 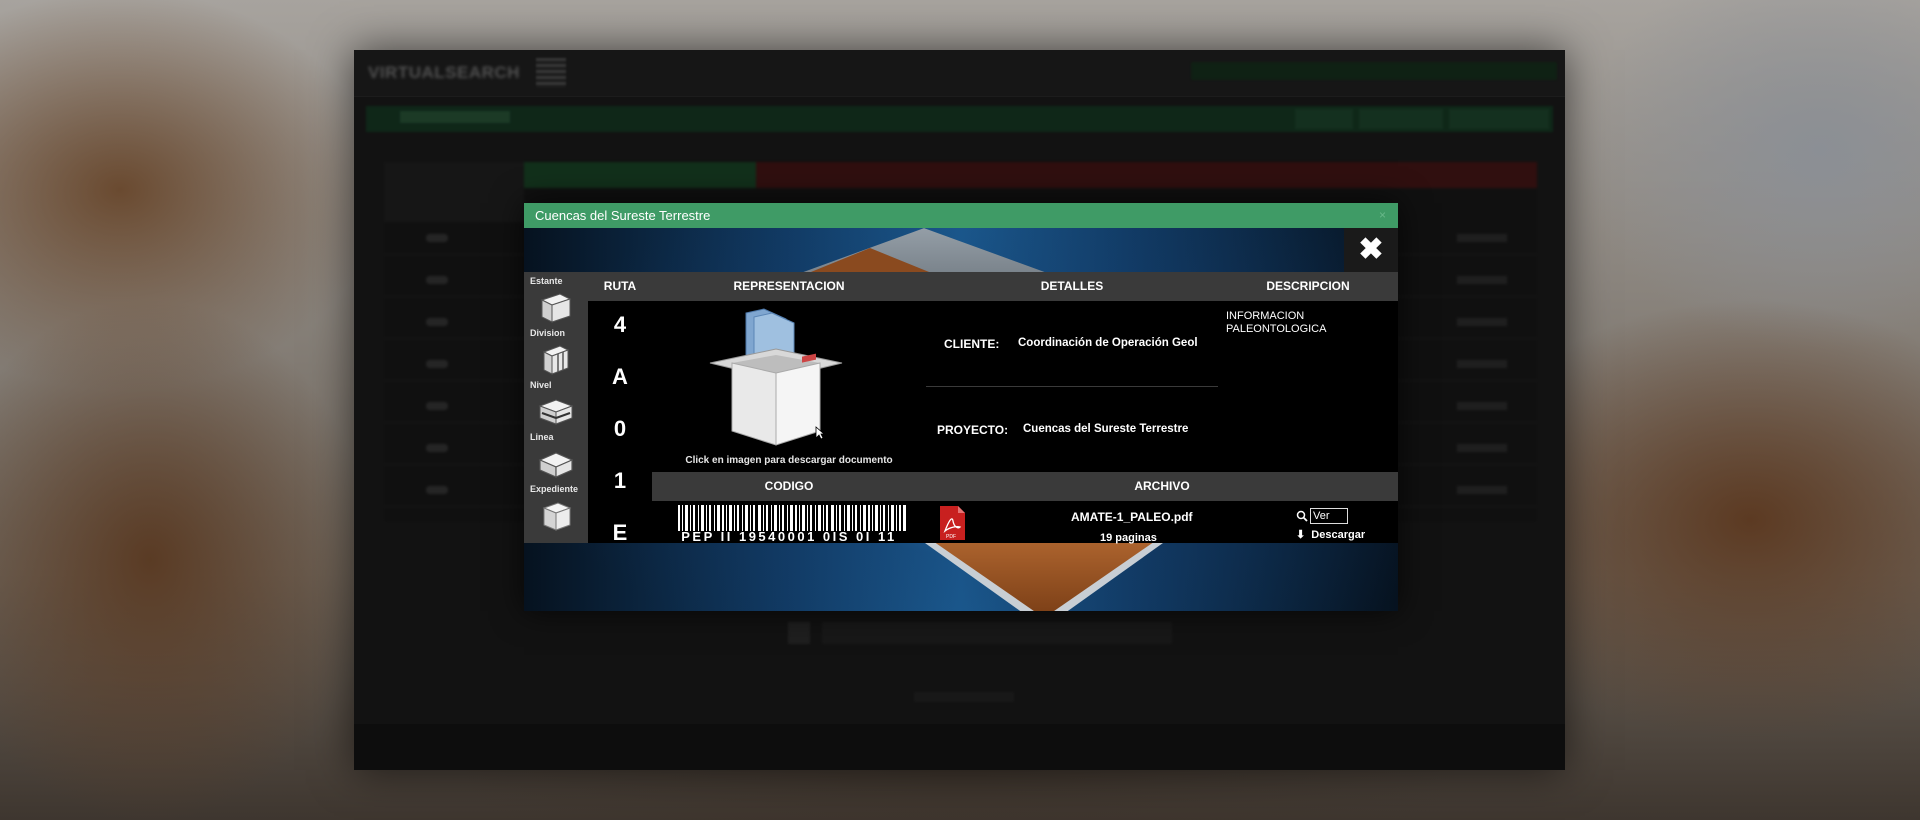 I want to click on cliente-value: Coordinación de Operación Geol, so click(x=1108, y=343).